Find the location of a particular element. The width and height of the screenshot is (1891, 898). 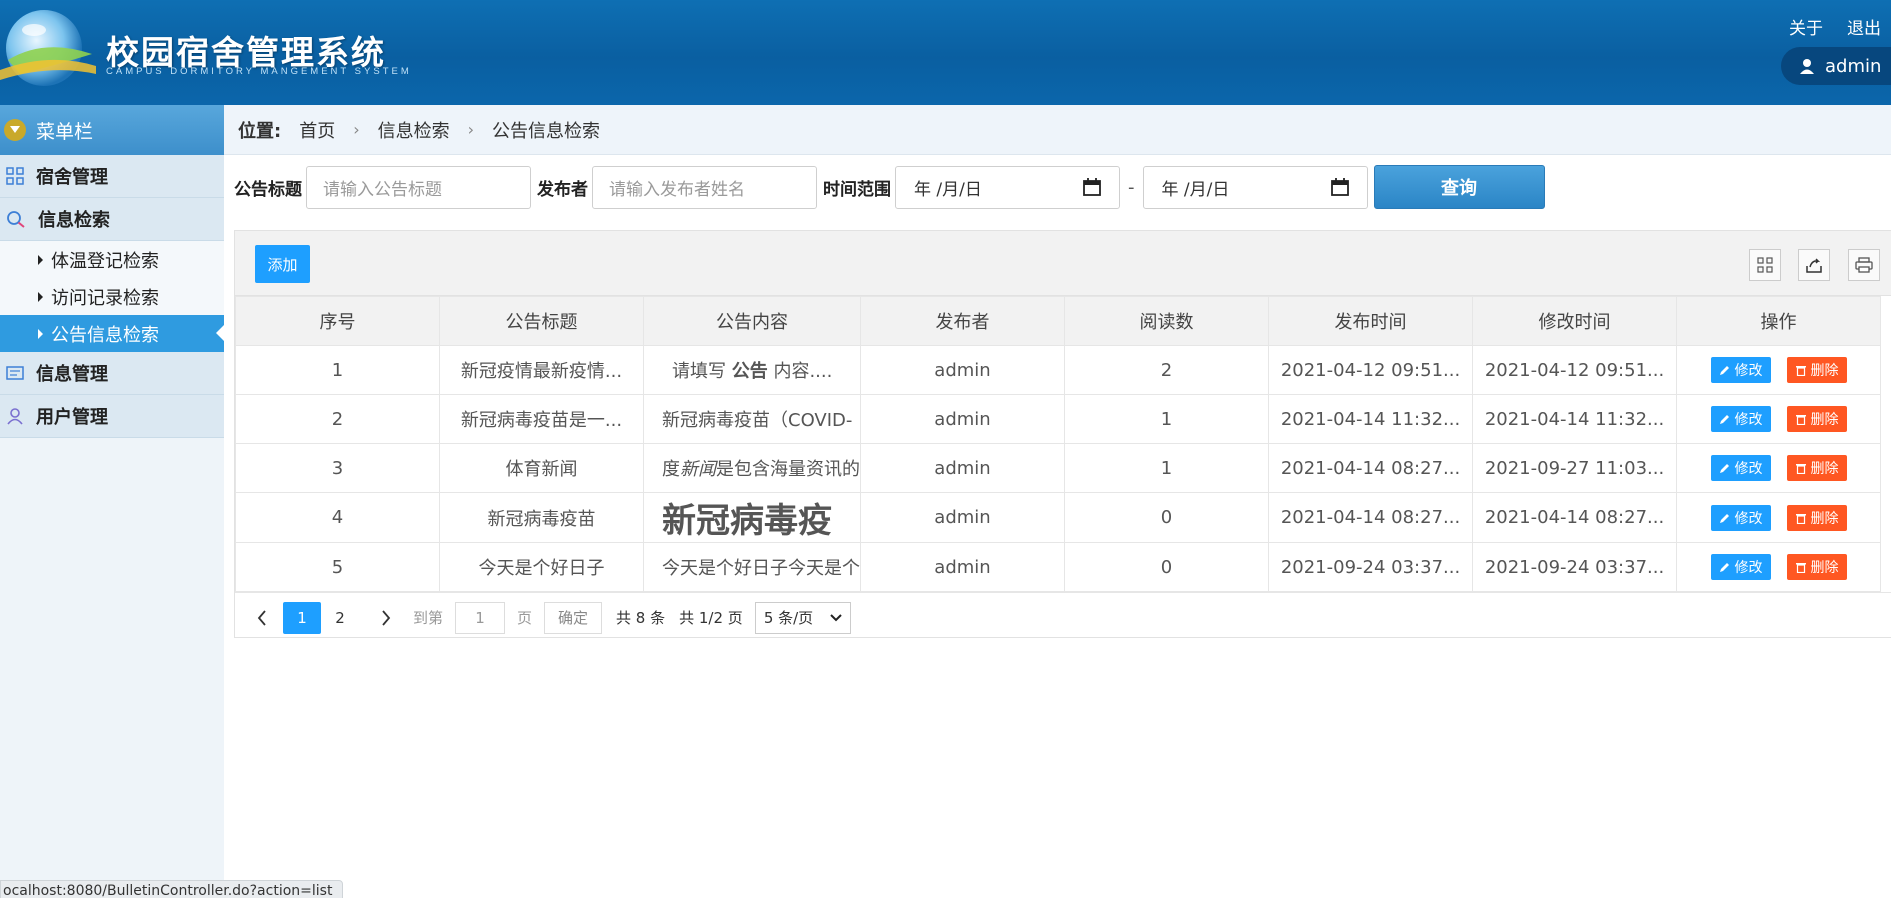

sidebar-subitem-temperature: 体温登记检索 is located at coordinates (112, 259).